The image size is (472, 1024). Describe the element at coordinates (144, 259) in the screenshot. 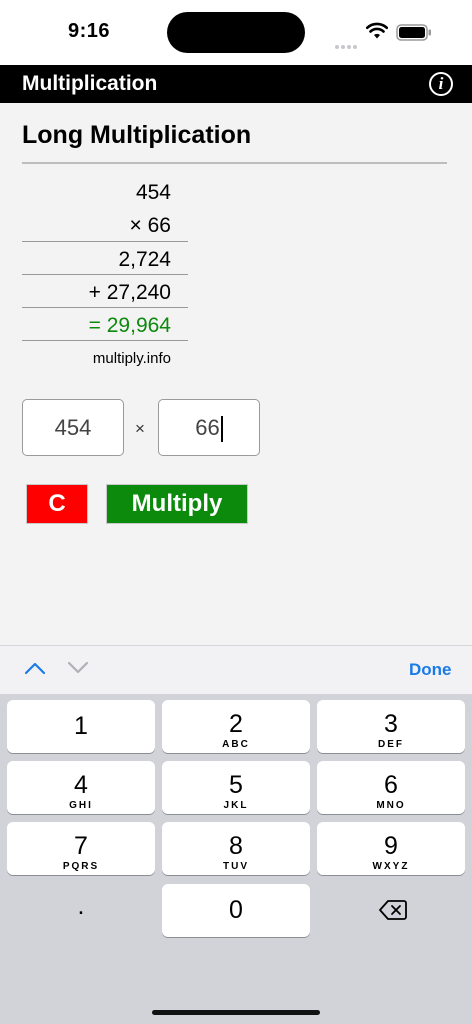

I see `partial-product-1: 2,724` at that location.